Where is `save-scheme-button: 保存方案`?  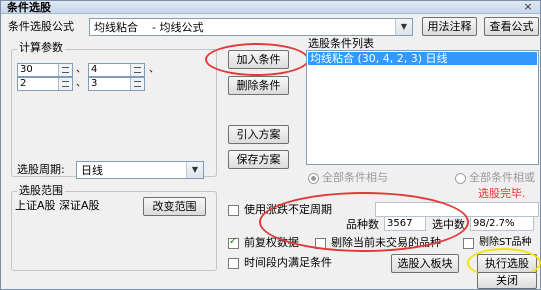
save-scheme-button: 保存方案 is located at coordinates (258, 159).